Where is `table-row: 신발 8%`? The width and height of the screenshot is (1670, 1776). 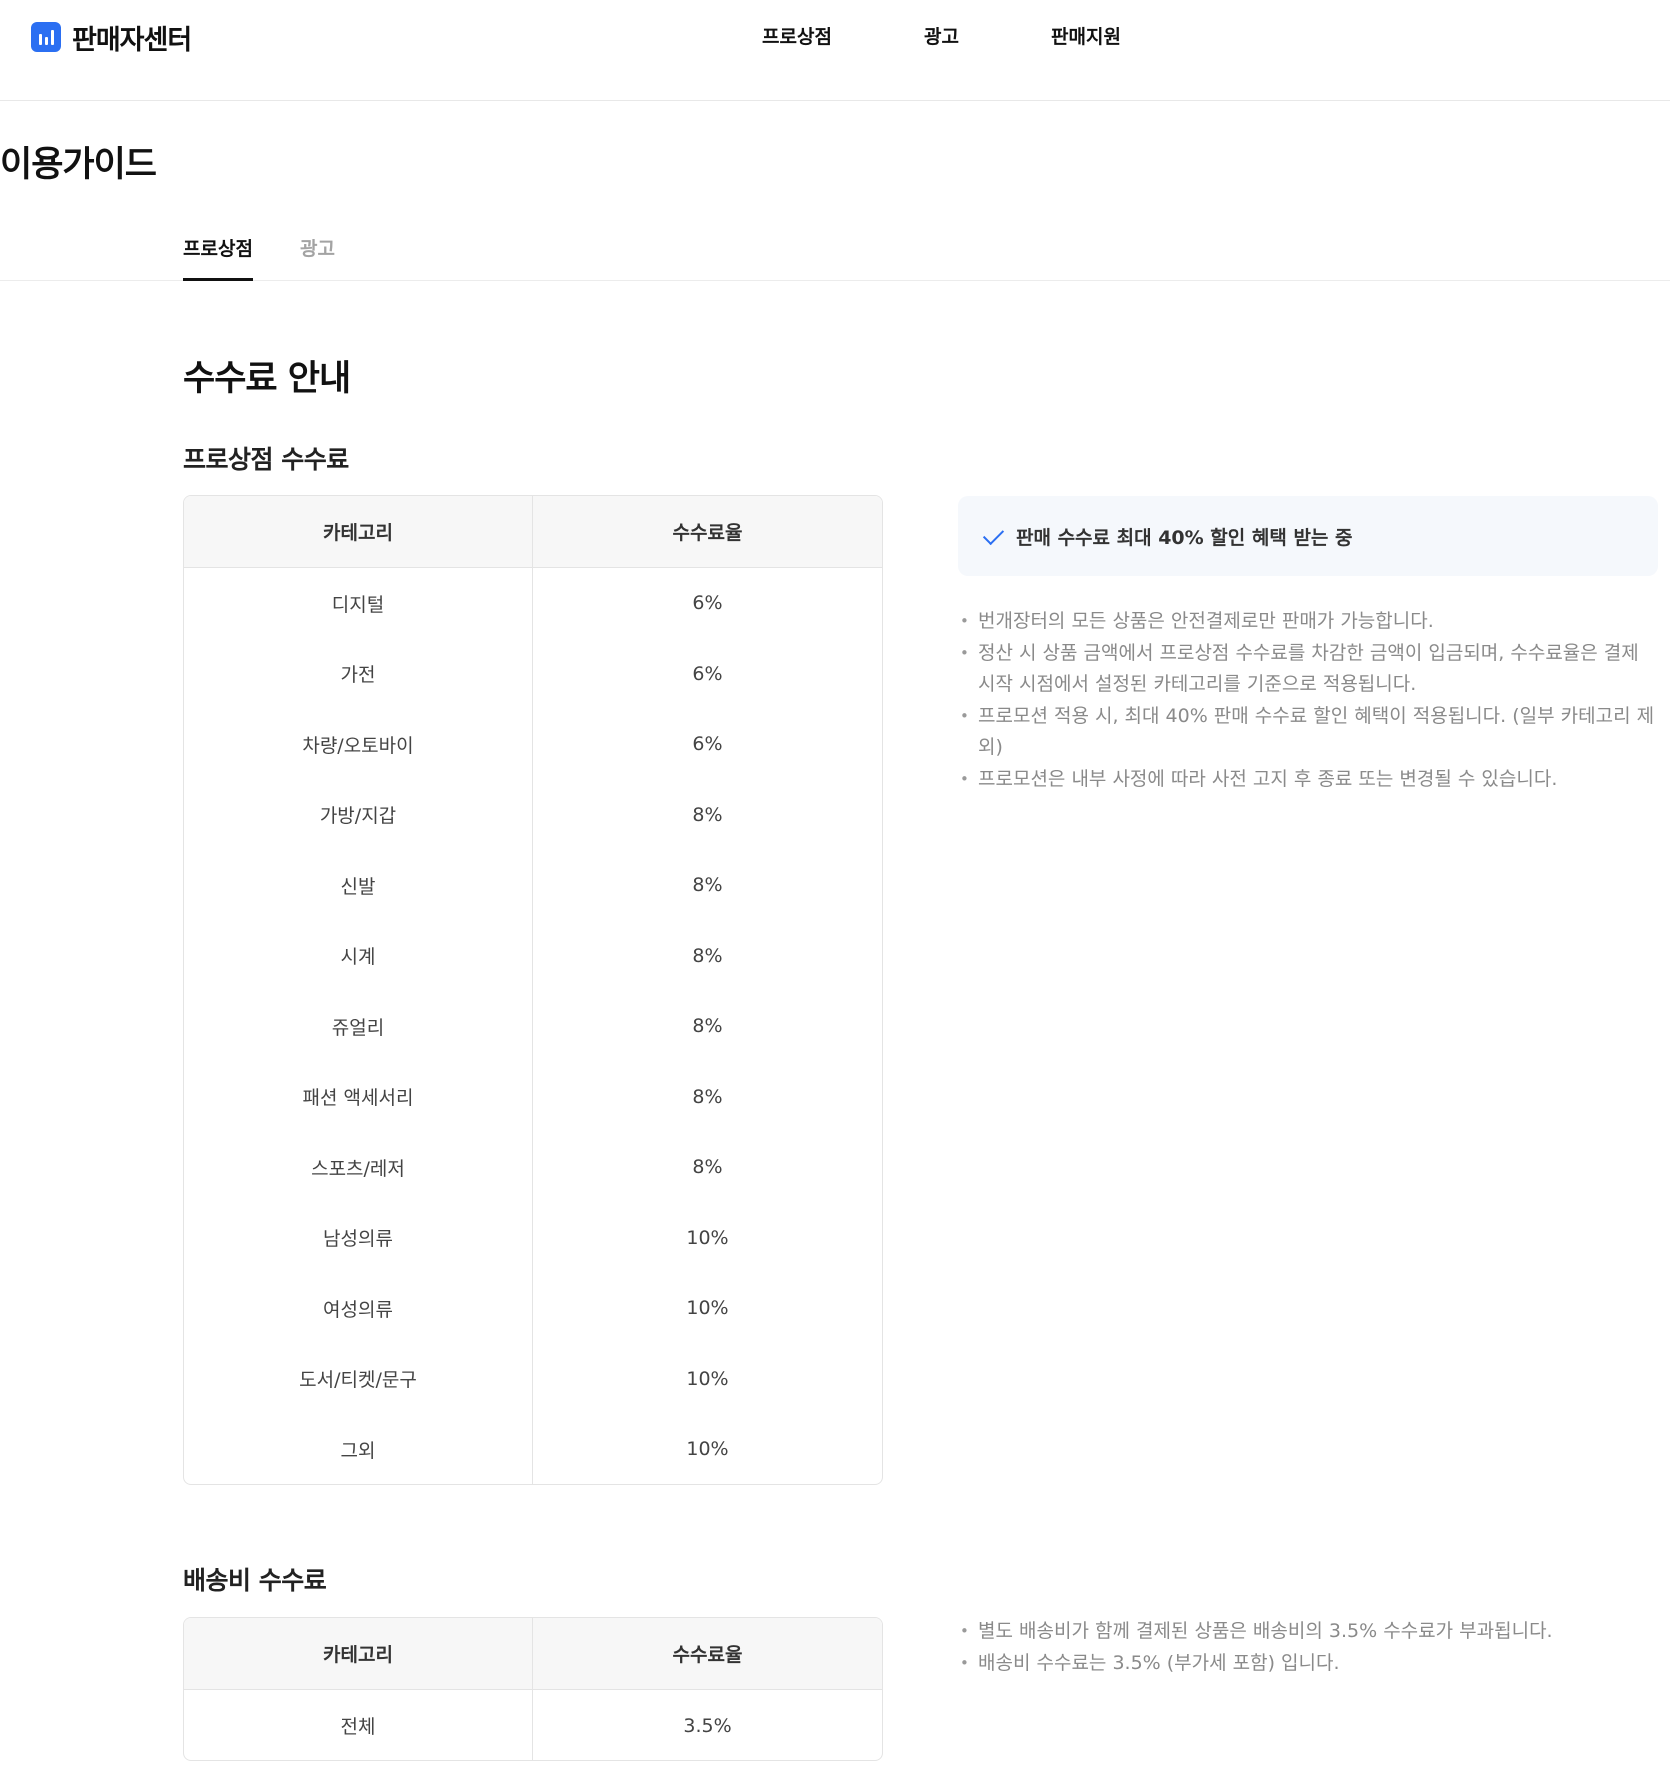
table-row: 신발 8% is located at coordinates (533, 885).